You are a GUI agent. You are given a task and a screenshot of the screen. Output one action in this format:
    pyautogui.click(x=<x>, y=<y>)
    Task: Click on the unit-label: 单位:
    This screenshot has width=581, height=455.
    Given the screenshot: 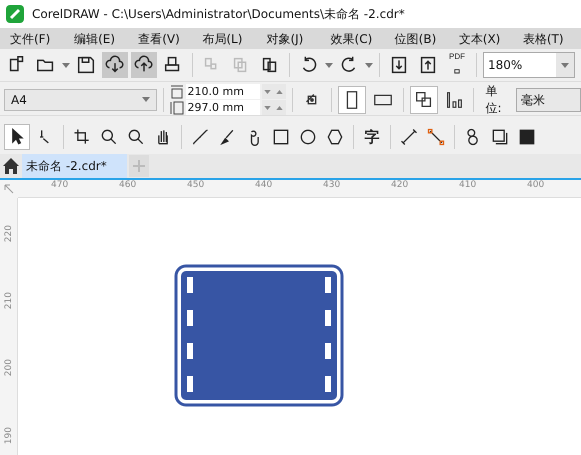 What is the action you would take?
    pyautogui.click(x=494, y=99)
    